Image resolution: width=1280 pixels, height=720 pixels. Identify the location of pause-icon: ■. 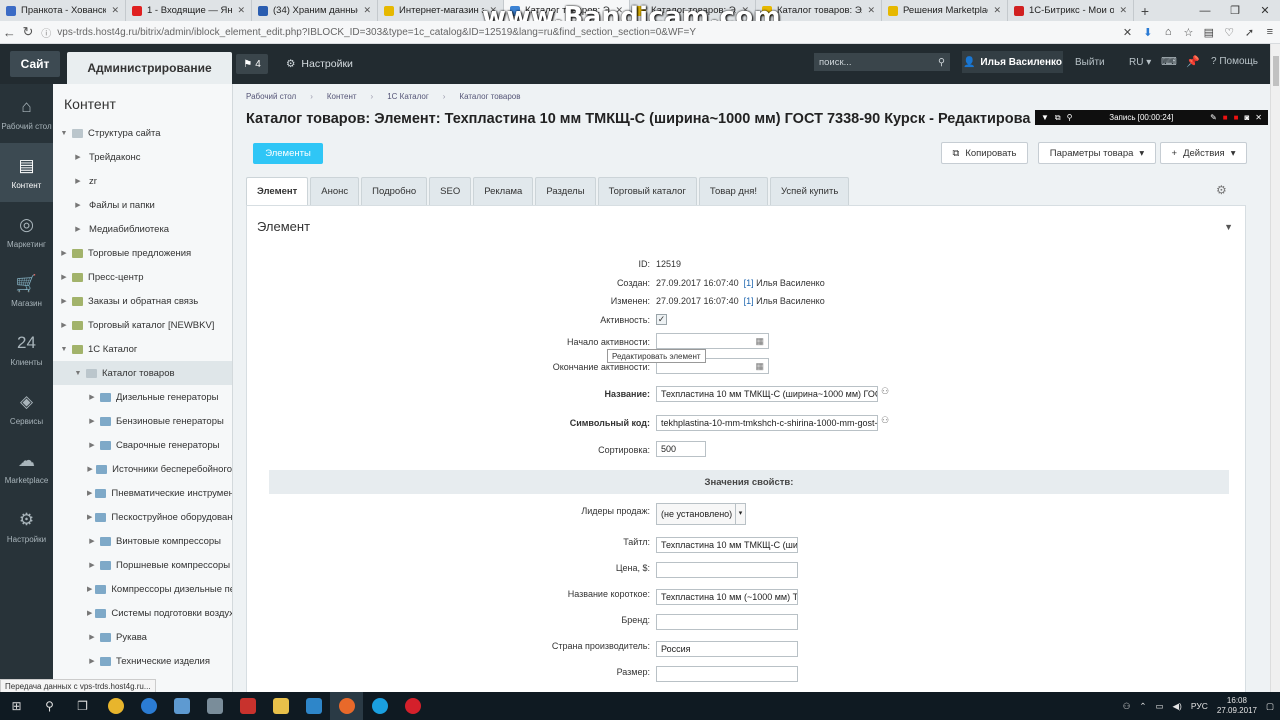
(1236, 117).